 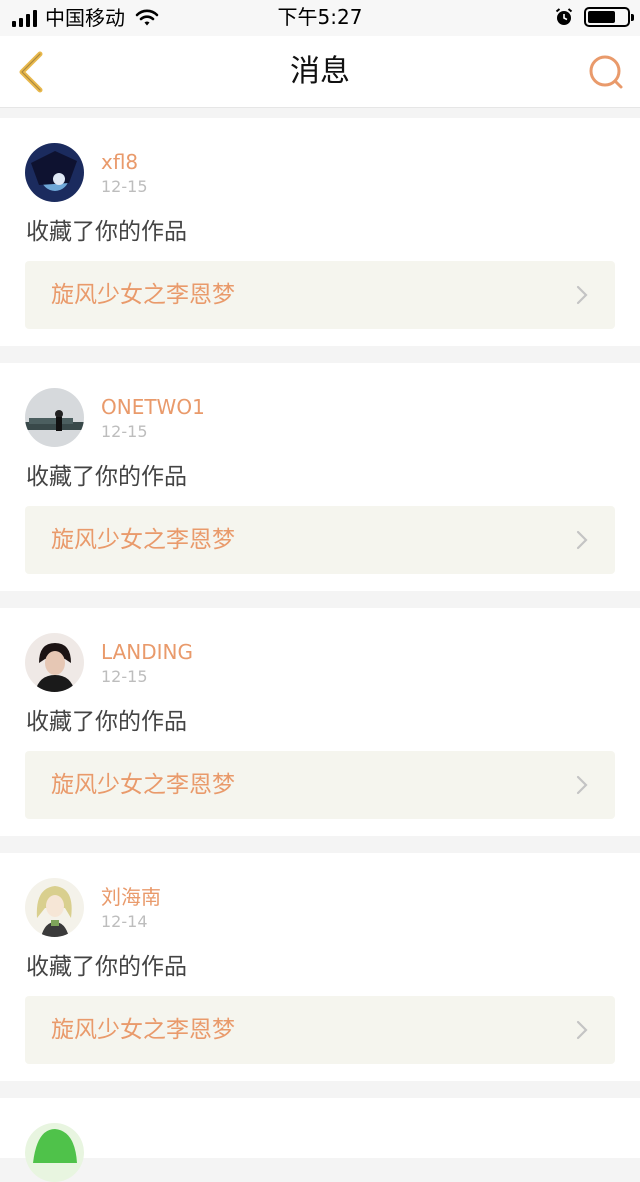 I want to click on nav-bar: 消息, so click(x=320, y=72).